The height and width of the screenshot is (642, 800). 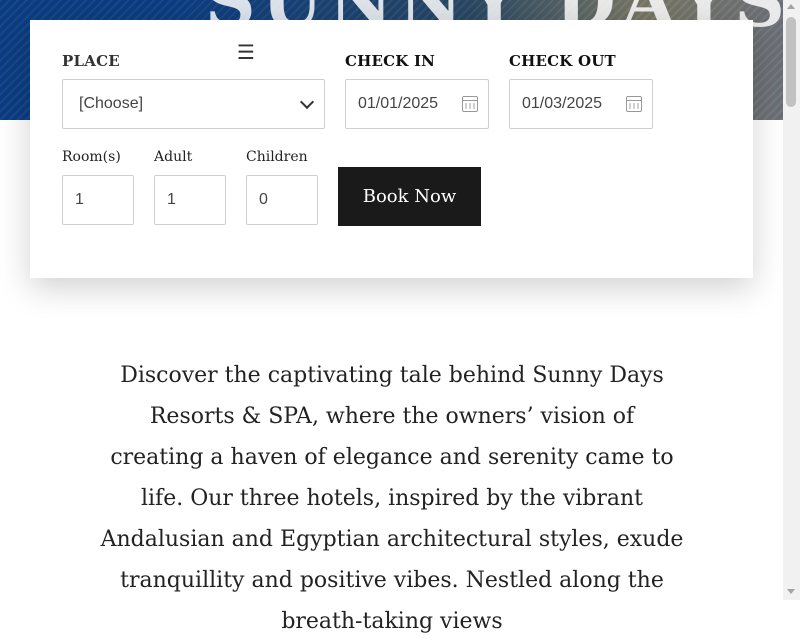 What do you see at coordinates (398, 103) in the screenshot?
I see `checkin-value: 01/01/2025` at bounding box center [398, 103].